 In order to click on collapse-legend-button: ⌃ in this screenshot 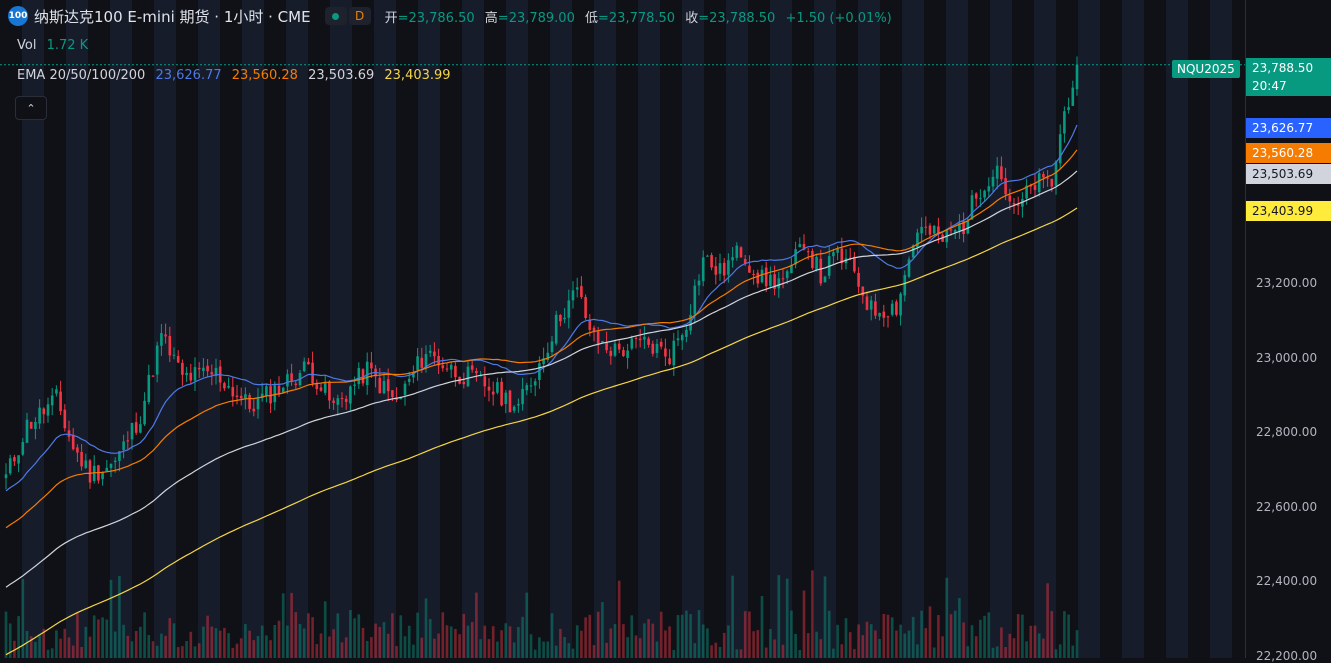, I will do `click(31, 108)`.